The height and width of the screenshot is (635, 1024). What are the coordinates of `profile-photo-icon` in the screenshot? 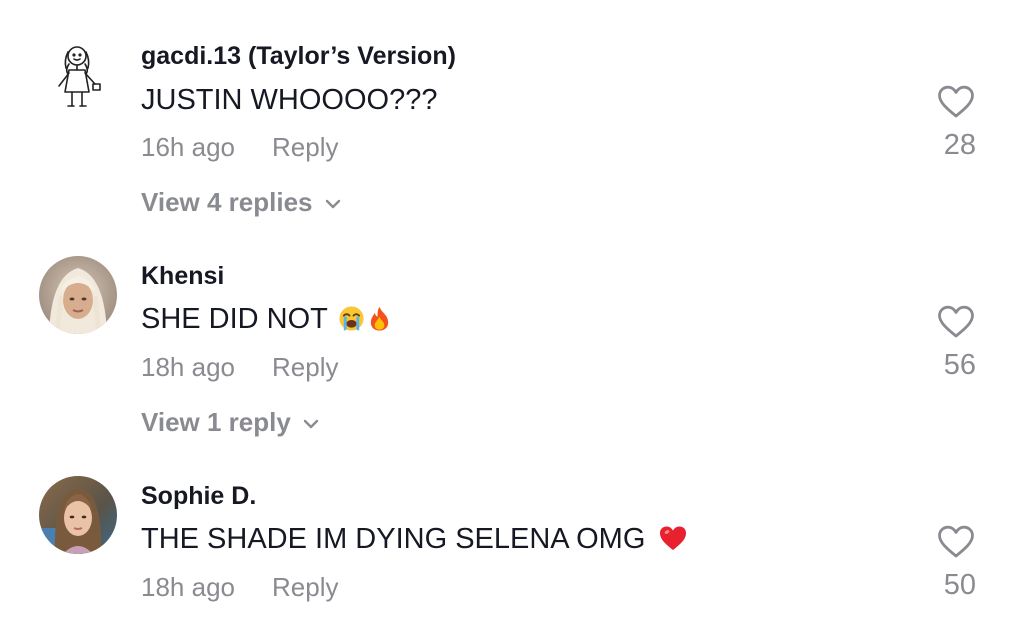 It's located at (78, 515).